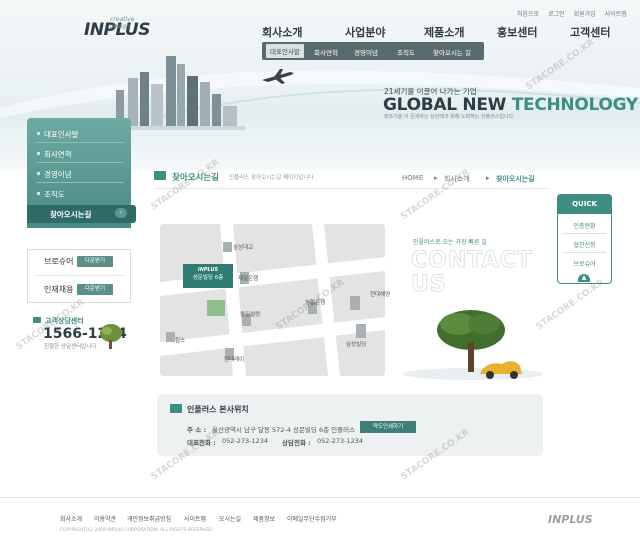 The height and width of the screenshot is (551, 640). I want to click on map-label-jeil-bank: 제일은행, so click(248, 279).